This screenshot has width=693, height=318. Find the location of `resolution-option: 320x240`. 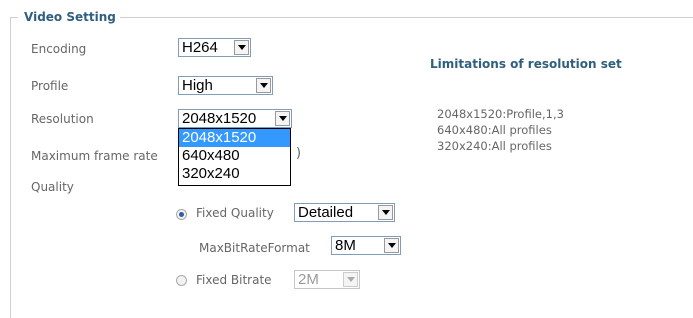

resolution-option: 320x240 is located at coordinates (234, 174).